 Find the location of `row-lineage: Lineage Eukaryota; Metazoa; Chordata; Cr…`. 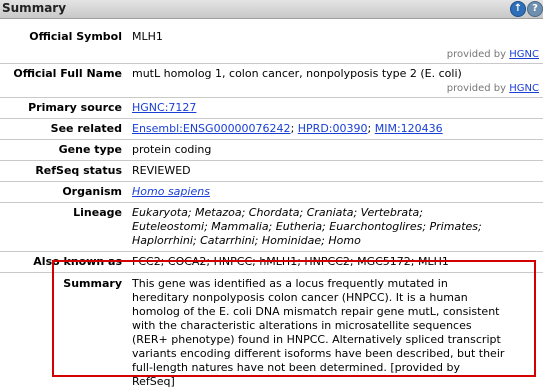

row-lineage: Lineage Eukaryota; Metazoa; Chordata; Cr… is located at coordinates (271, 227).